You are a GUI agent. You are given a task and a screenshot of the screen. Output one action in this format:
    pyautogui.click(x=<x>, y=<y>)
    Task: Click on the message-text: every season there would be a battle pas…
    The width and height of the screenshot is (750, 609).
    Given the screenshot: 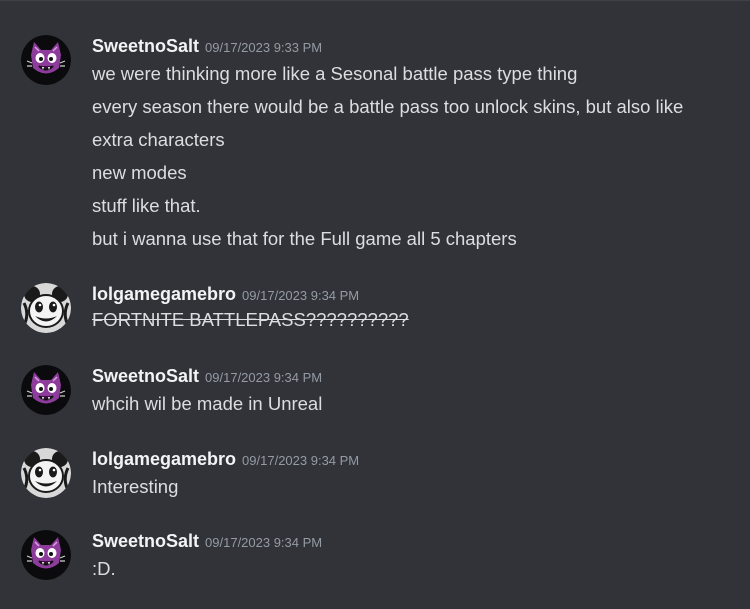 What is the action you would take?
    pyautogui.click(x=388, y=106)
    